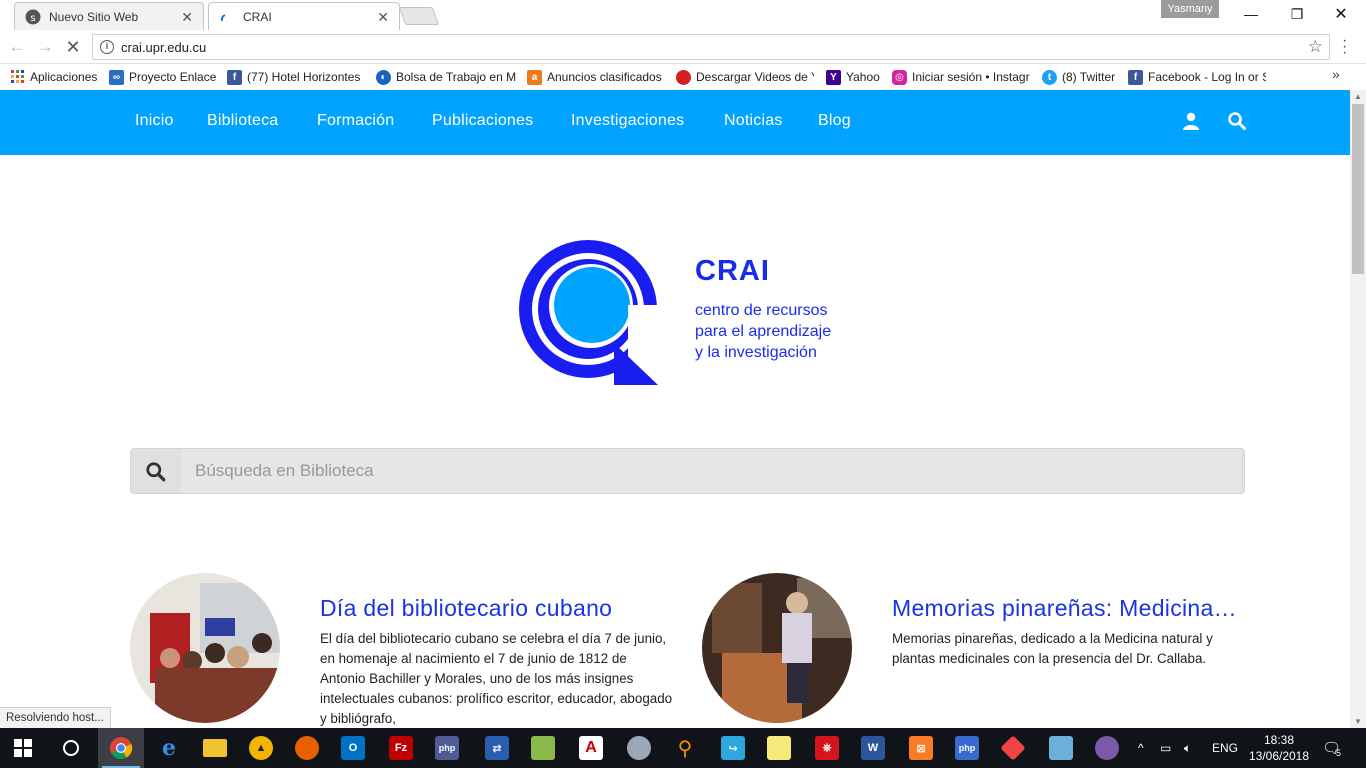 This screenshot has height=768, width=1366. I want to click on clock-time: 18:38, so click(1279, 740).